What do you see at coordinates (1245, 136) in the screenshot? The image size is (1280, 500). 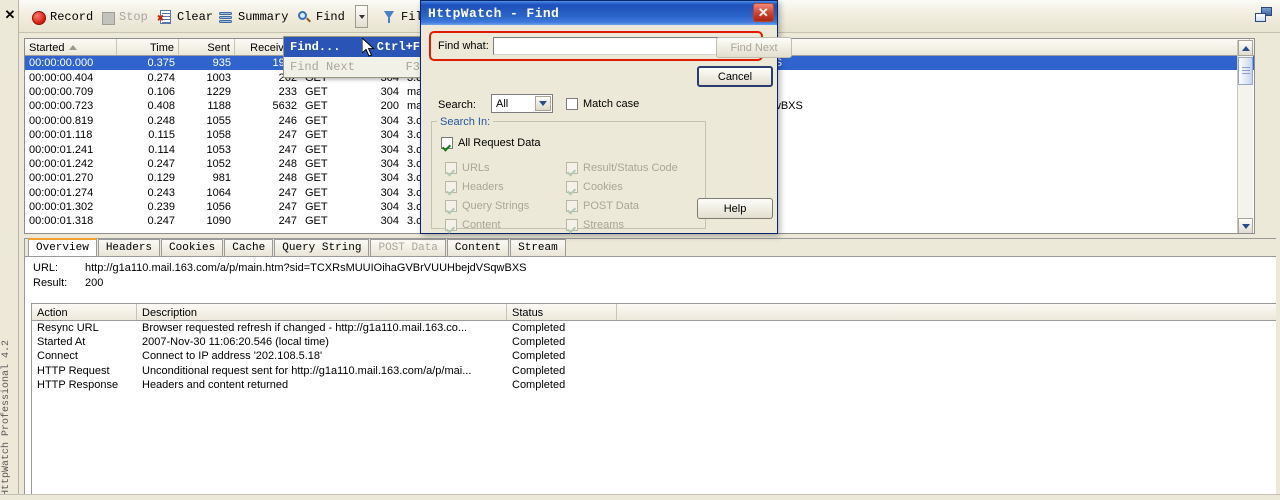 I see `grid-vertical-scrollbar` at bounding box center [1245, 136].